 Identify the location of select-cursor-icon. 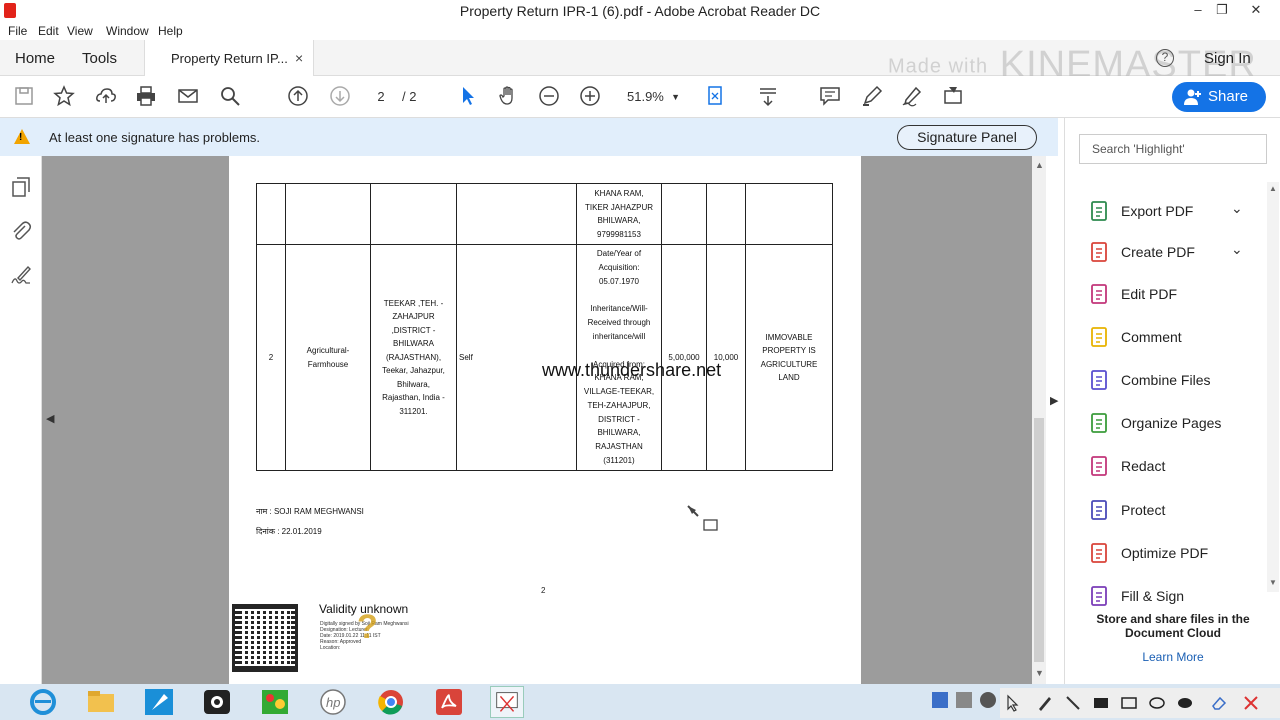
(468, 97).